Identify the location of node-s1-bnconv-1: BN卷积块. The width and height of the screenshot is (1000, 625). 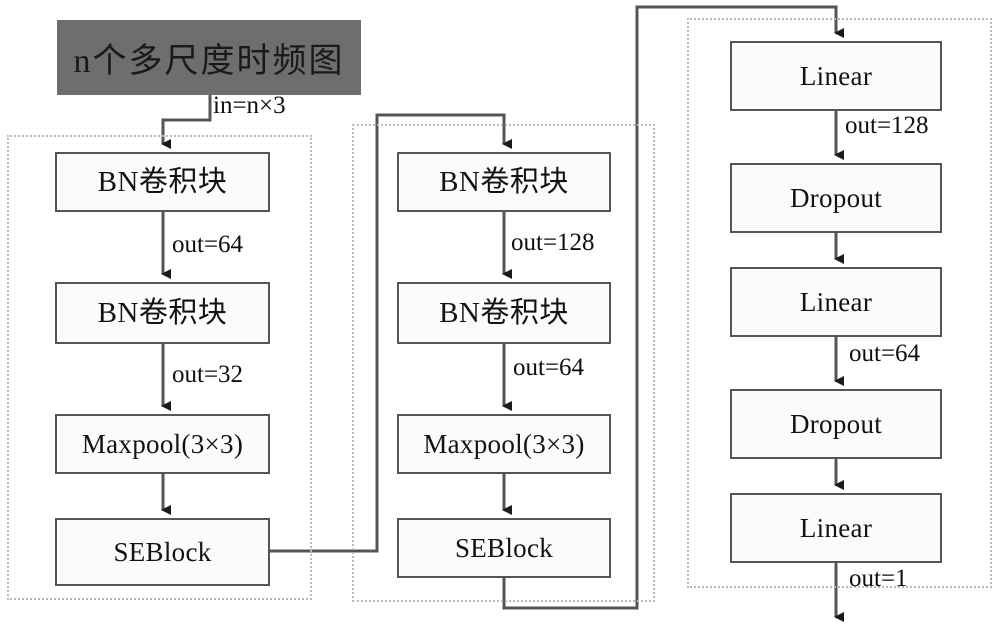
(162, 182).